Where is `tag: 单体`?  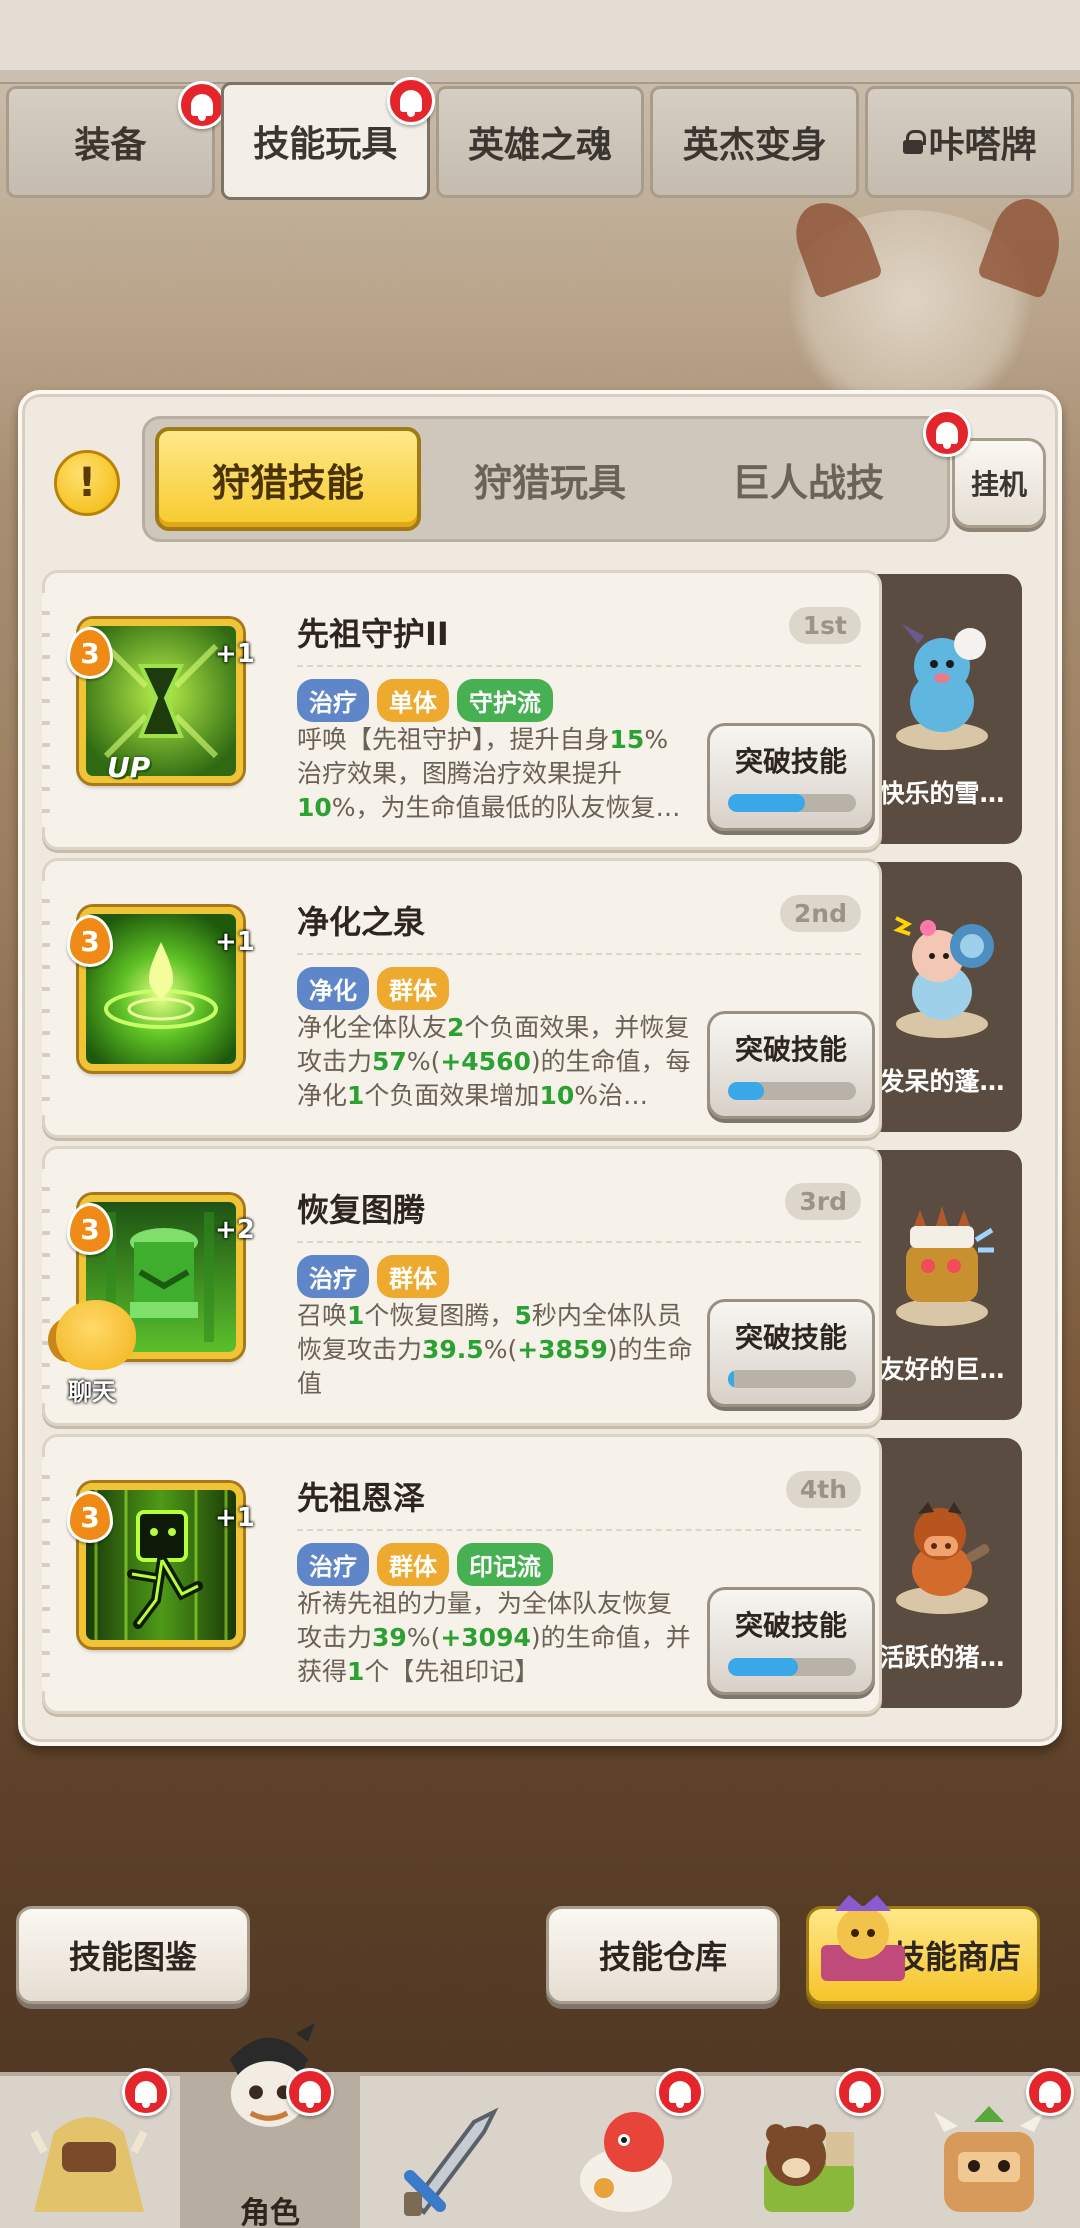
tag: 单体 is located at coordinates (413, 700).